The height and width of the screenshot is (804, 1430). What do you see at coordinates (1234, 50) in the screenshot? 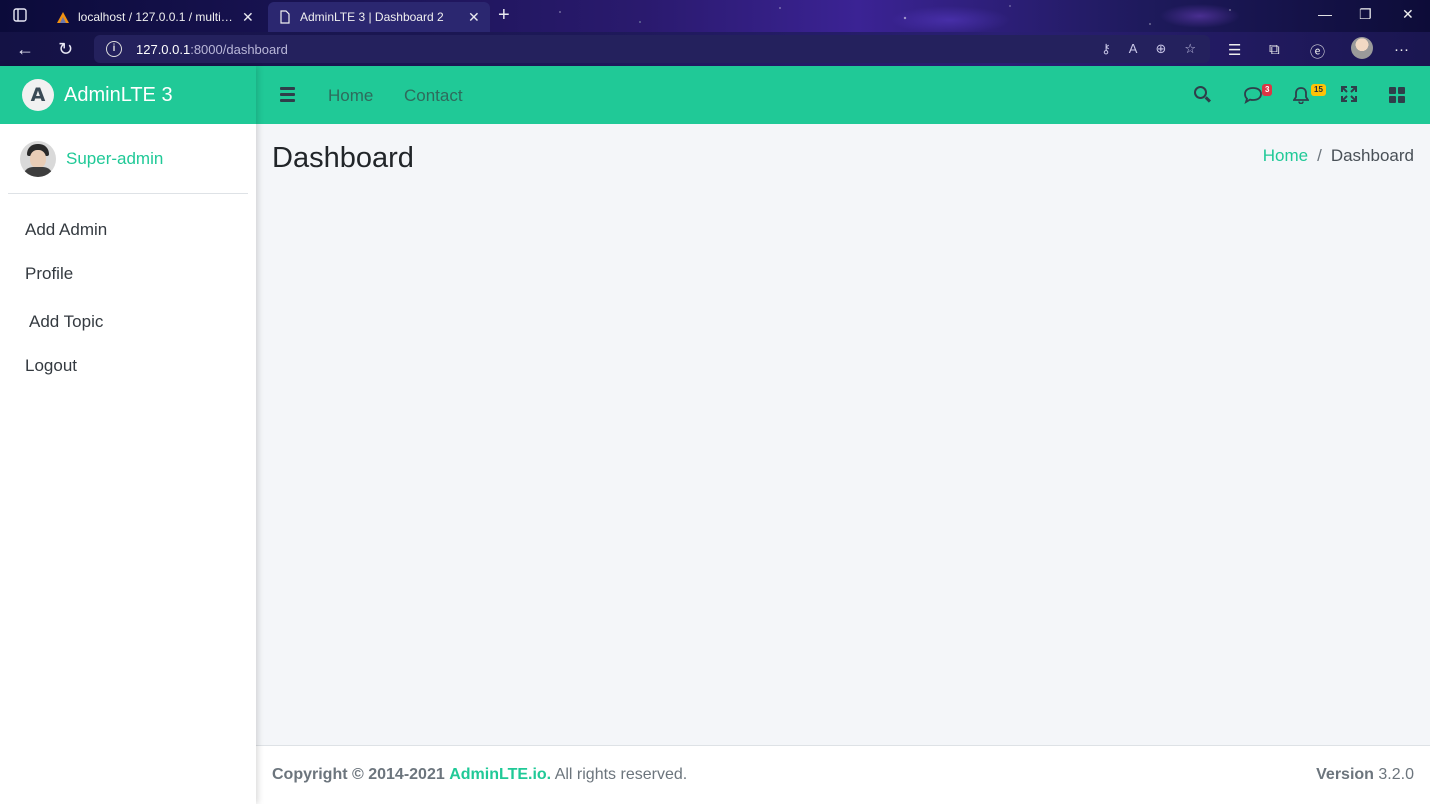
I see `favorites-icon: ☰` at bounding box center [1234, 50].